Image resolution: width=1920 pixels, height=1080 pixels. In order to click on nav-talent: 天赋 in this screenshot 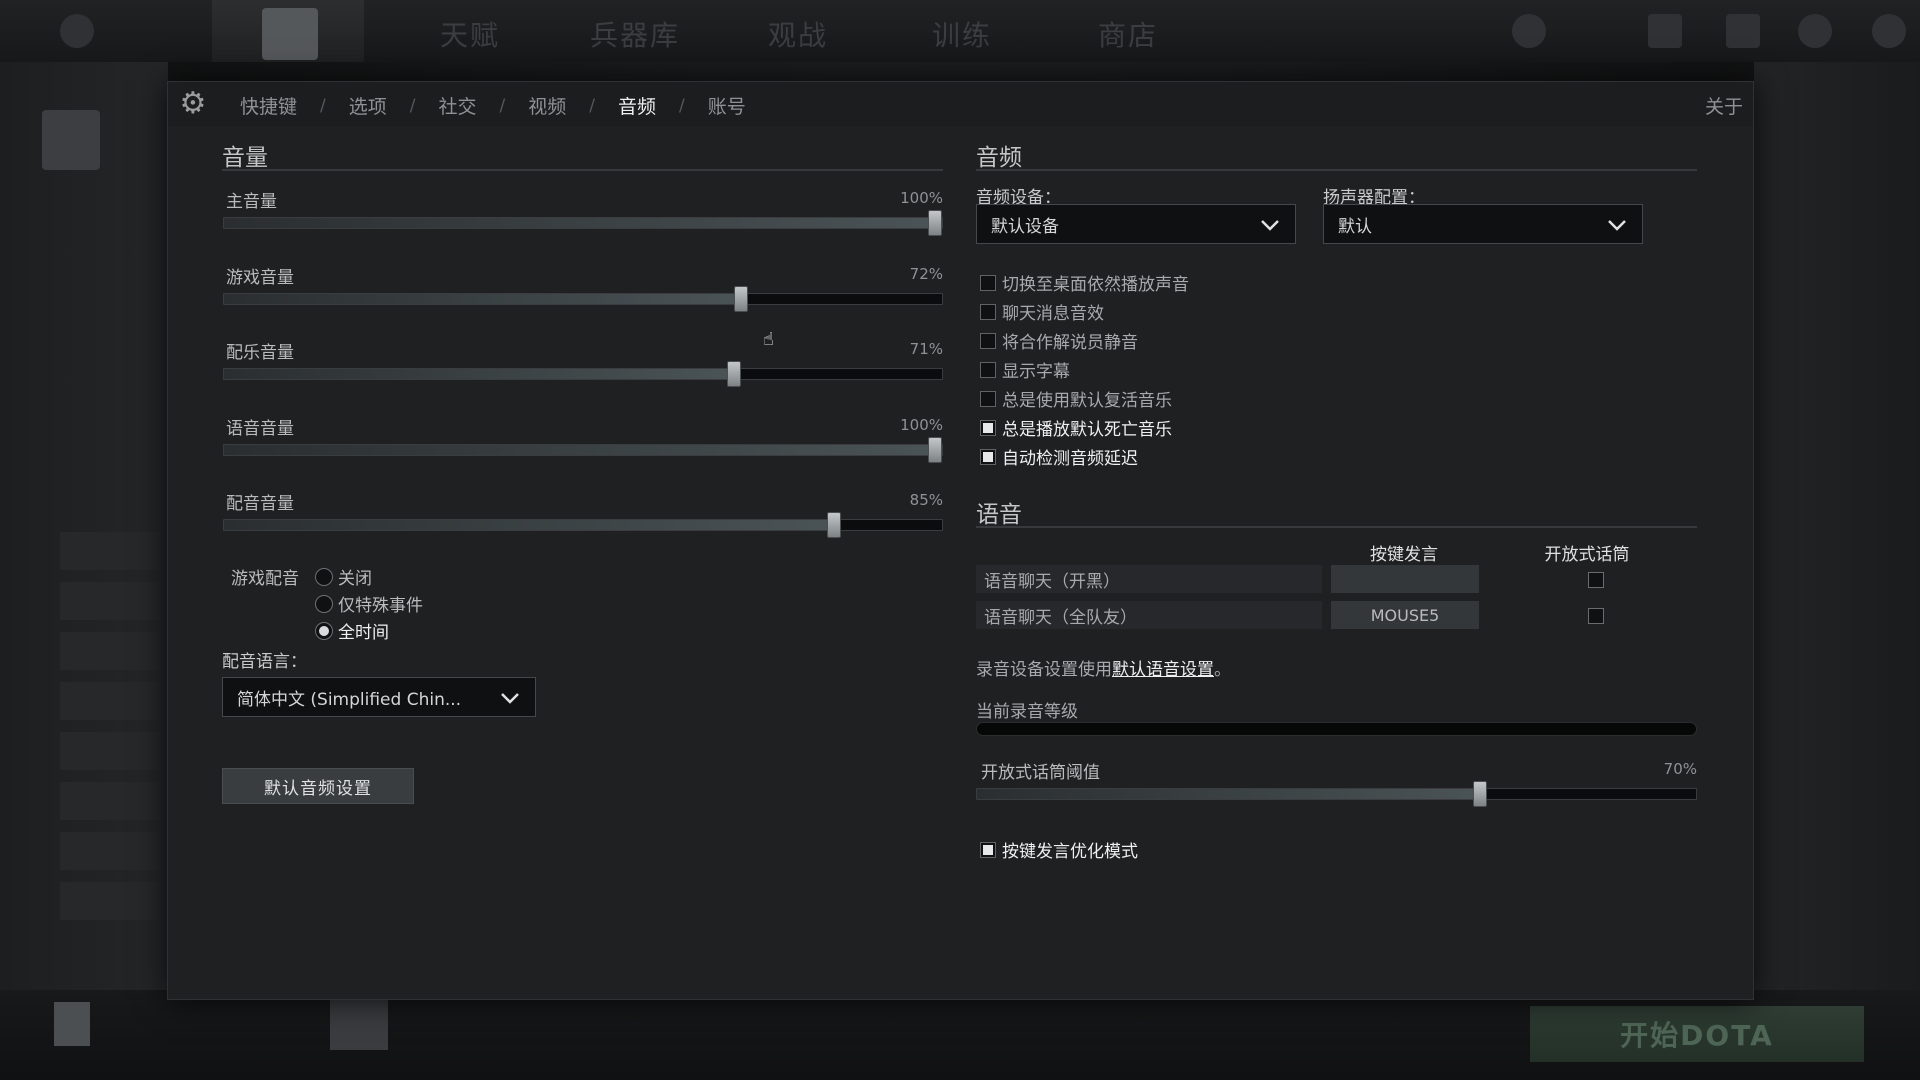, I will do `click(470, 34)`.